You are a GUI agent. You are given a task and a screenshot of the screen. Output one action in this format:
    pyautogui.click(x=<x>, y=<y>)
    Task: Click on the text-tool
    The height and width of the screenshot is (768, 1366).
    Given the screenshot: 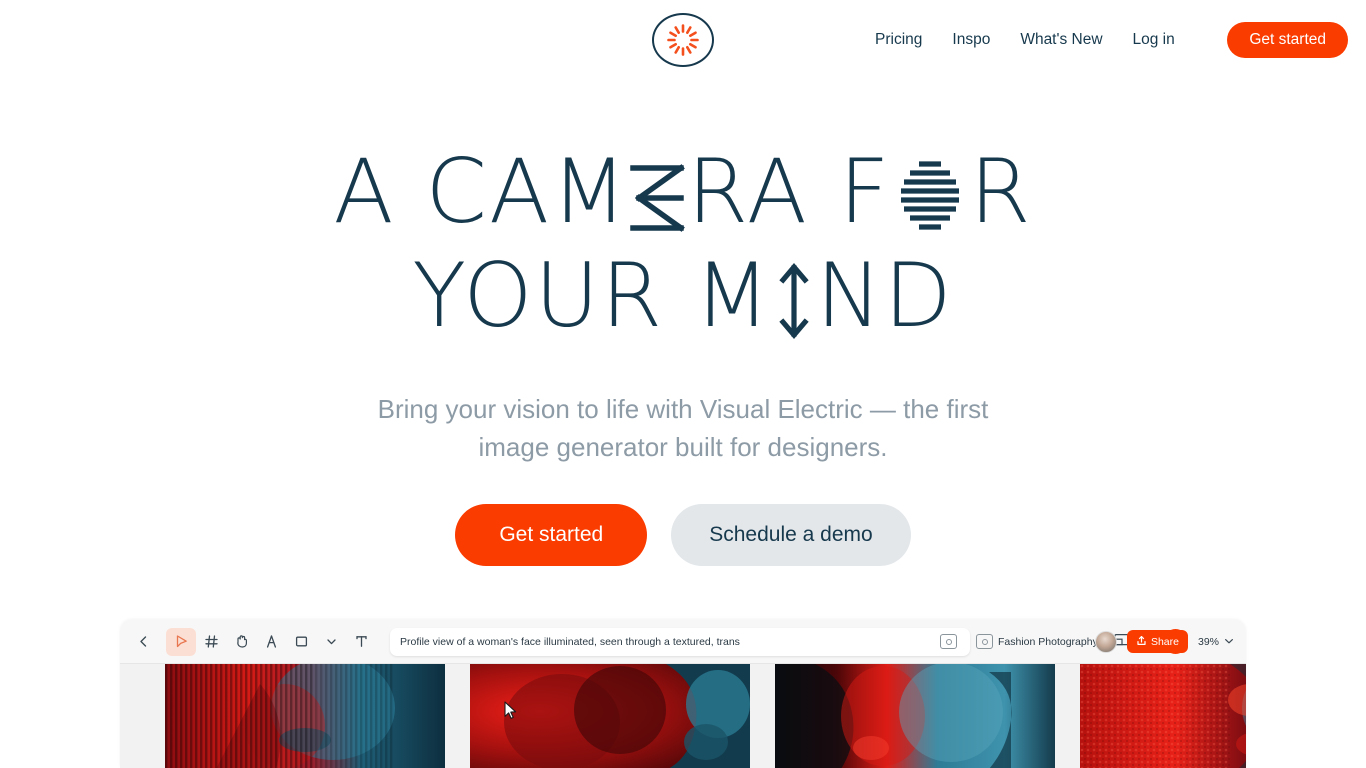 What is the action you would take?
    pyautogui.click(x=361, y=642)
    